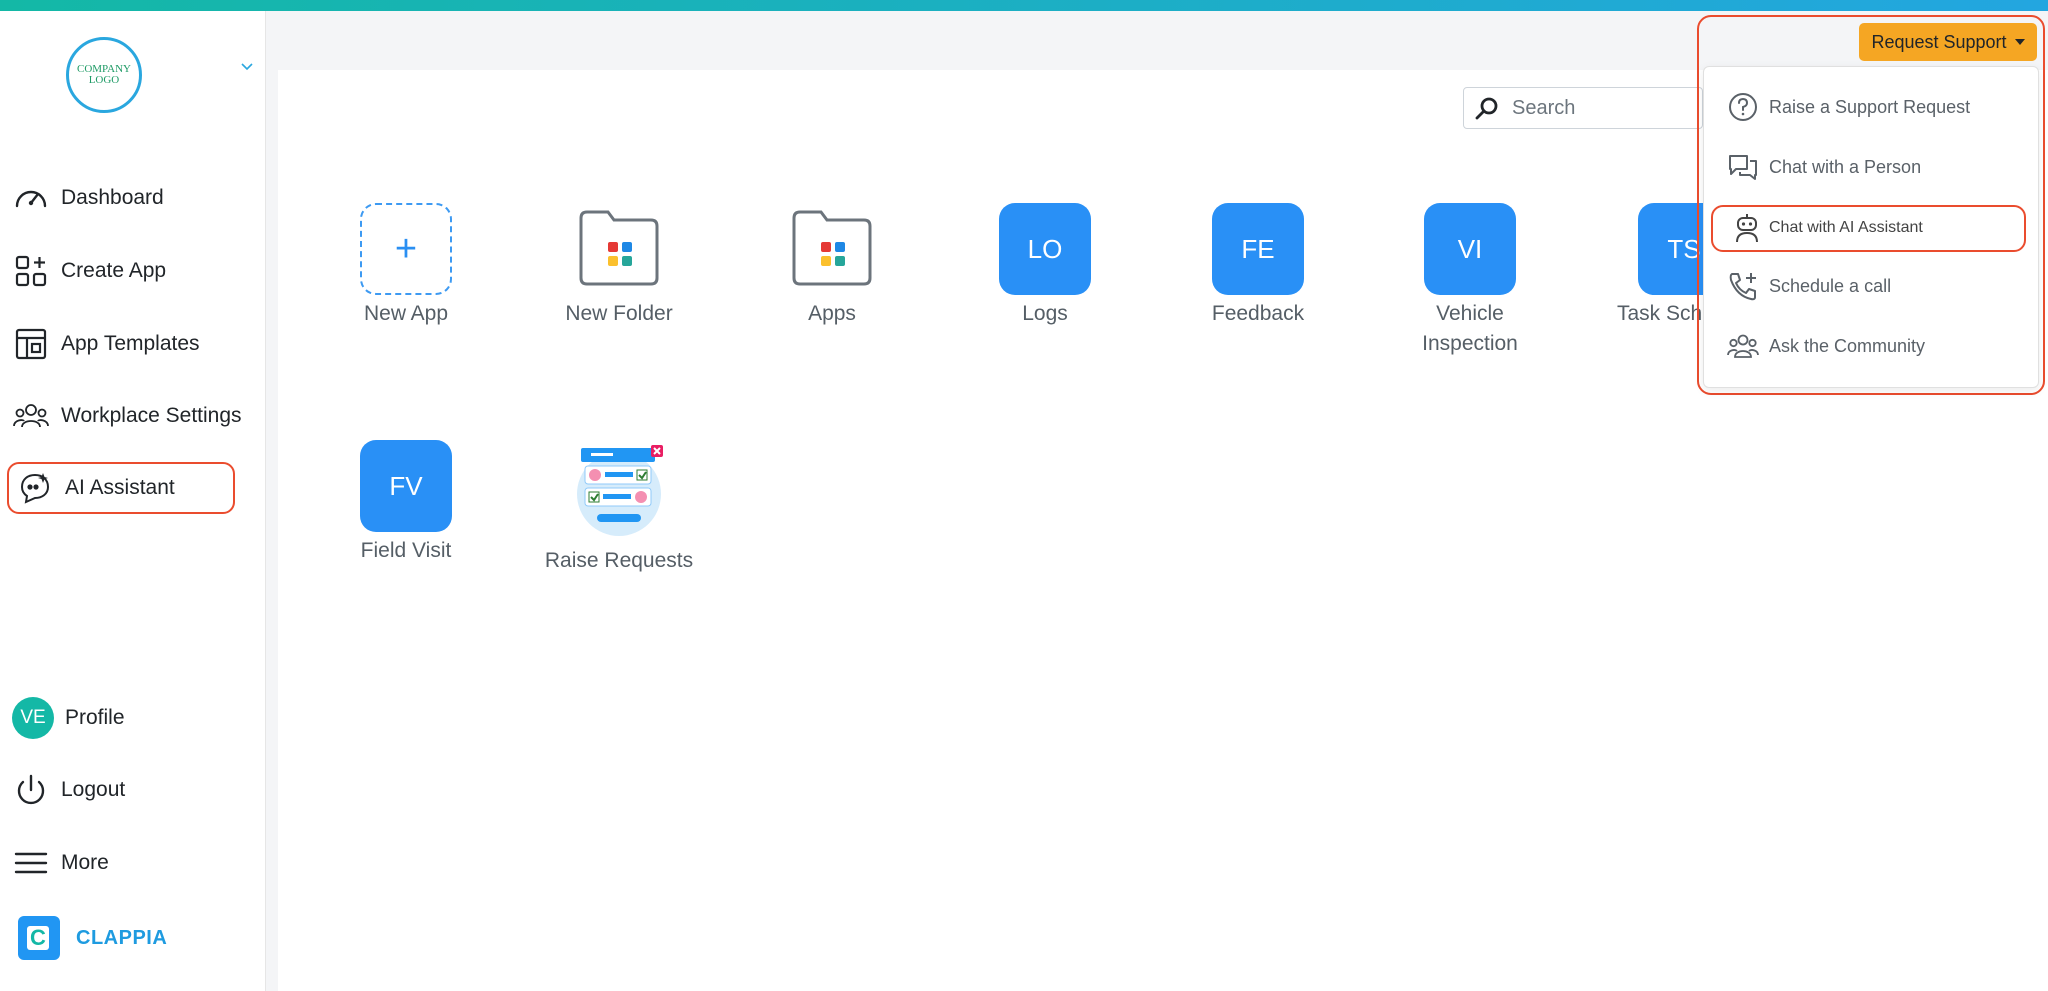 The height and width of the screenshot is (991, 2048). What do you see at coordinates (93, 789) in the screenshot?
I see `sidebar-item-label: Logout` at bounding box center [93, 789].